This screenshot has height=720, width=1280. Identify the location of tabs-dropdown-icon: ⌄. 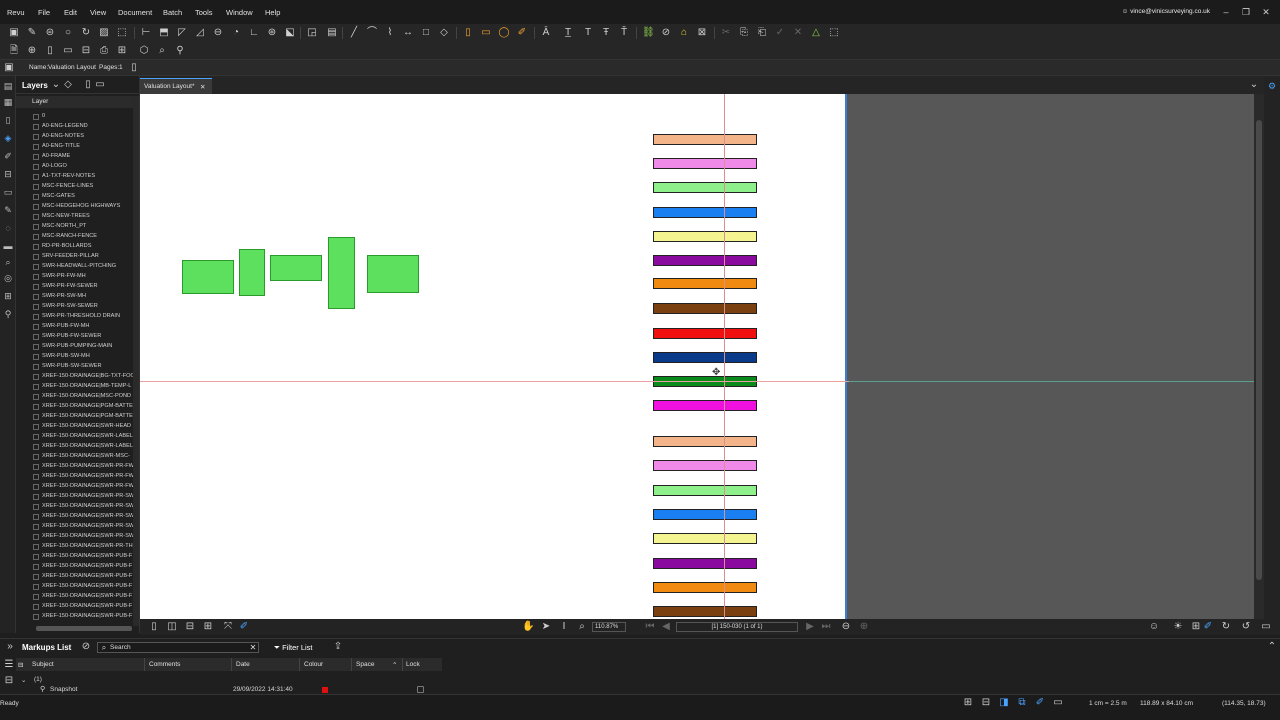
(1254, 85).